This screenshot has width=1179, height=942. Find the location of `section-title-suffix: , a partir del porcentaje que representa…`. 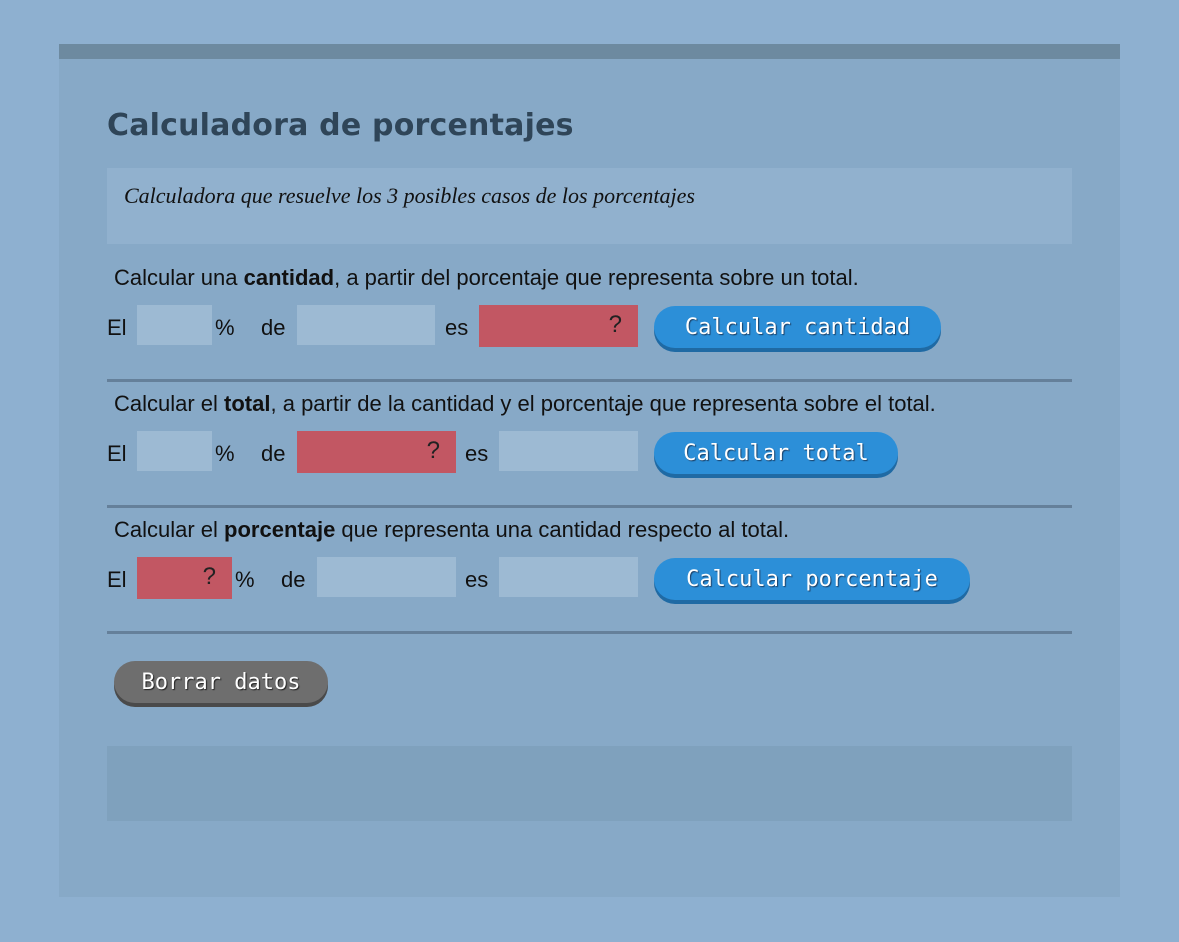

section-title-suffix: , a partir del porcentaje que representa… is located at coordinates (596, 277).